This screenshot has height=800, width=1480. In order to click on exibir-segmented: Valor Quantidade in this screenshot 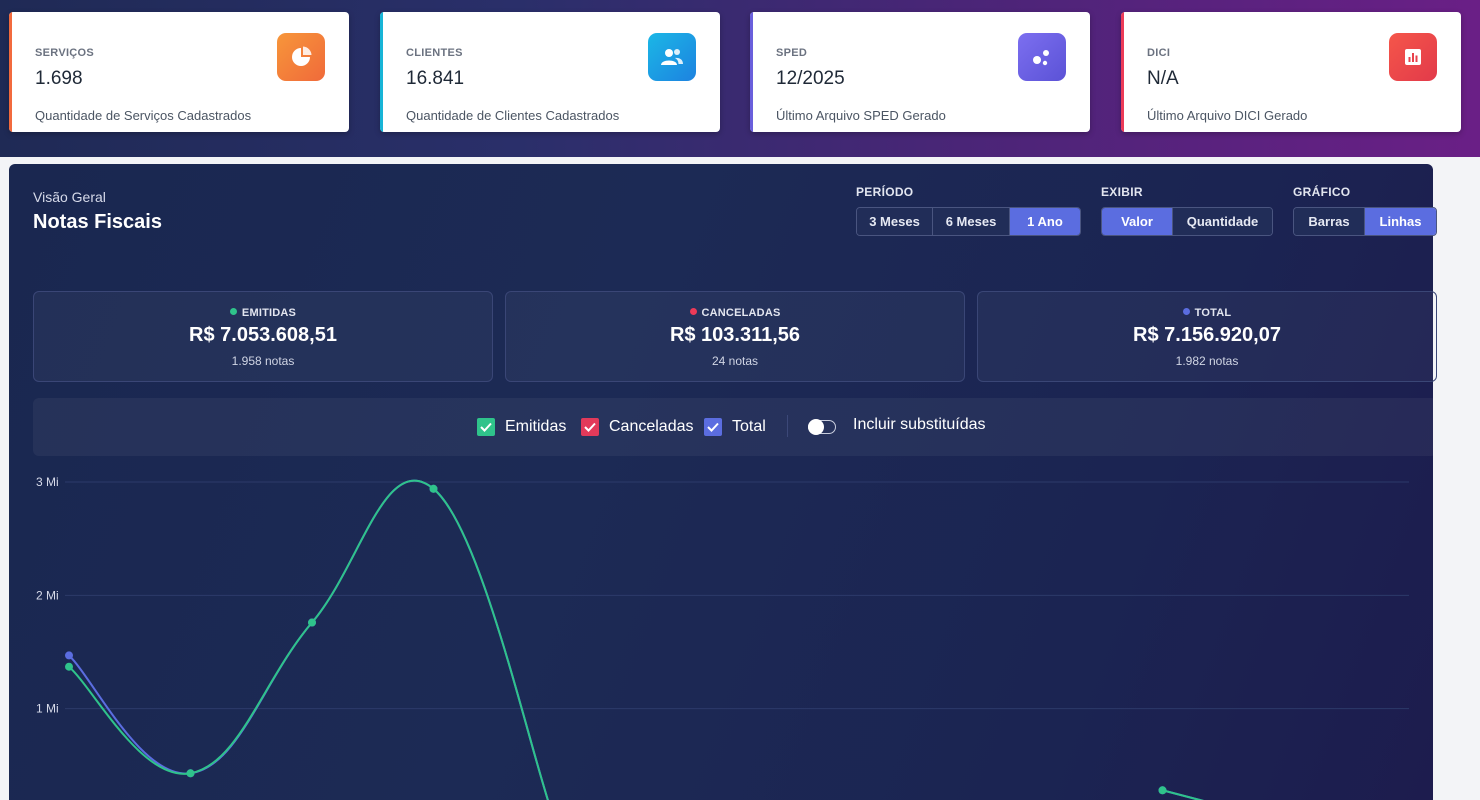, I will do `click(1187, 221)`.